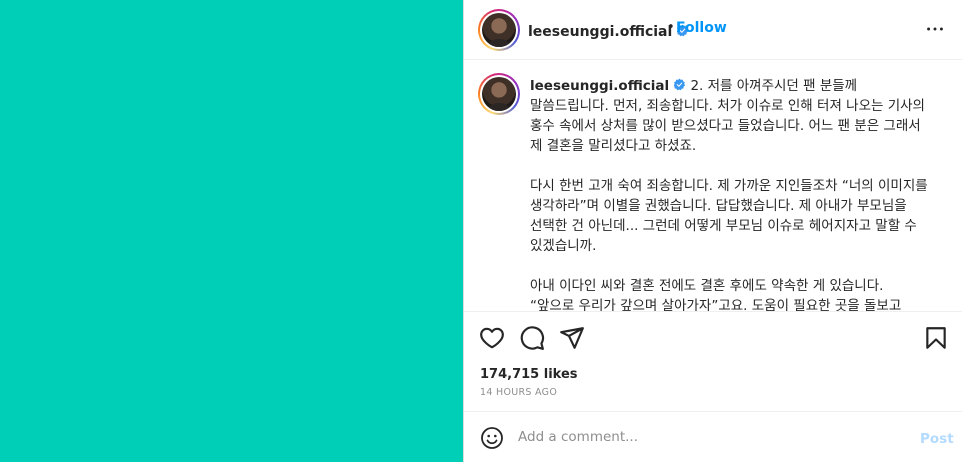 Image resolution: width=962 pixels, height=462 pixels. What do you see at coordinates (532, 338) in the screenshot?
I see `comment-icon` at bounding box center [532, 338].